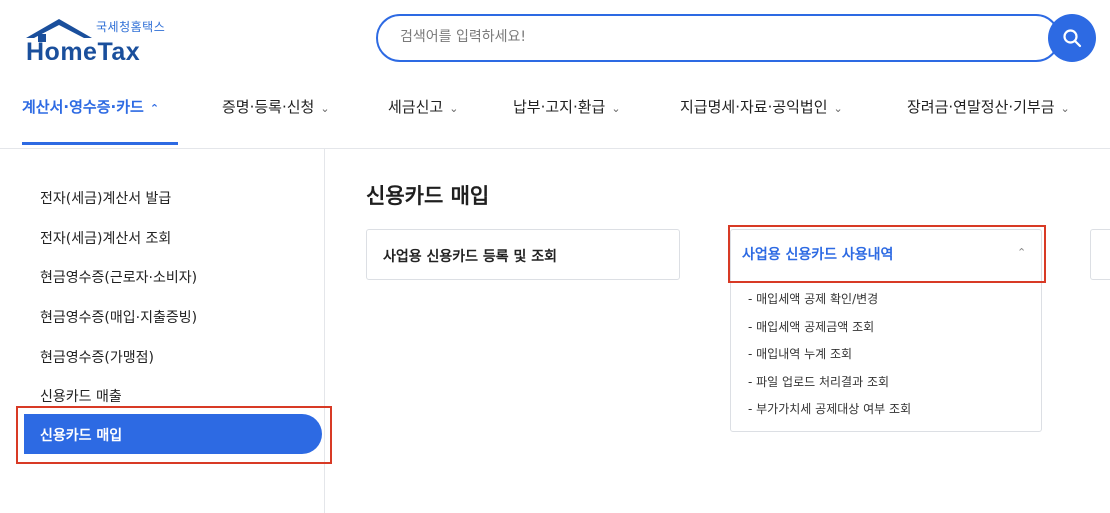 Image resolution: width=1110 pixels, height=513 pixels. What do you see at coordinates (700, 37) in the screenshot?
I see `search-input` at bounding box center [700, 37].